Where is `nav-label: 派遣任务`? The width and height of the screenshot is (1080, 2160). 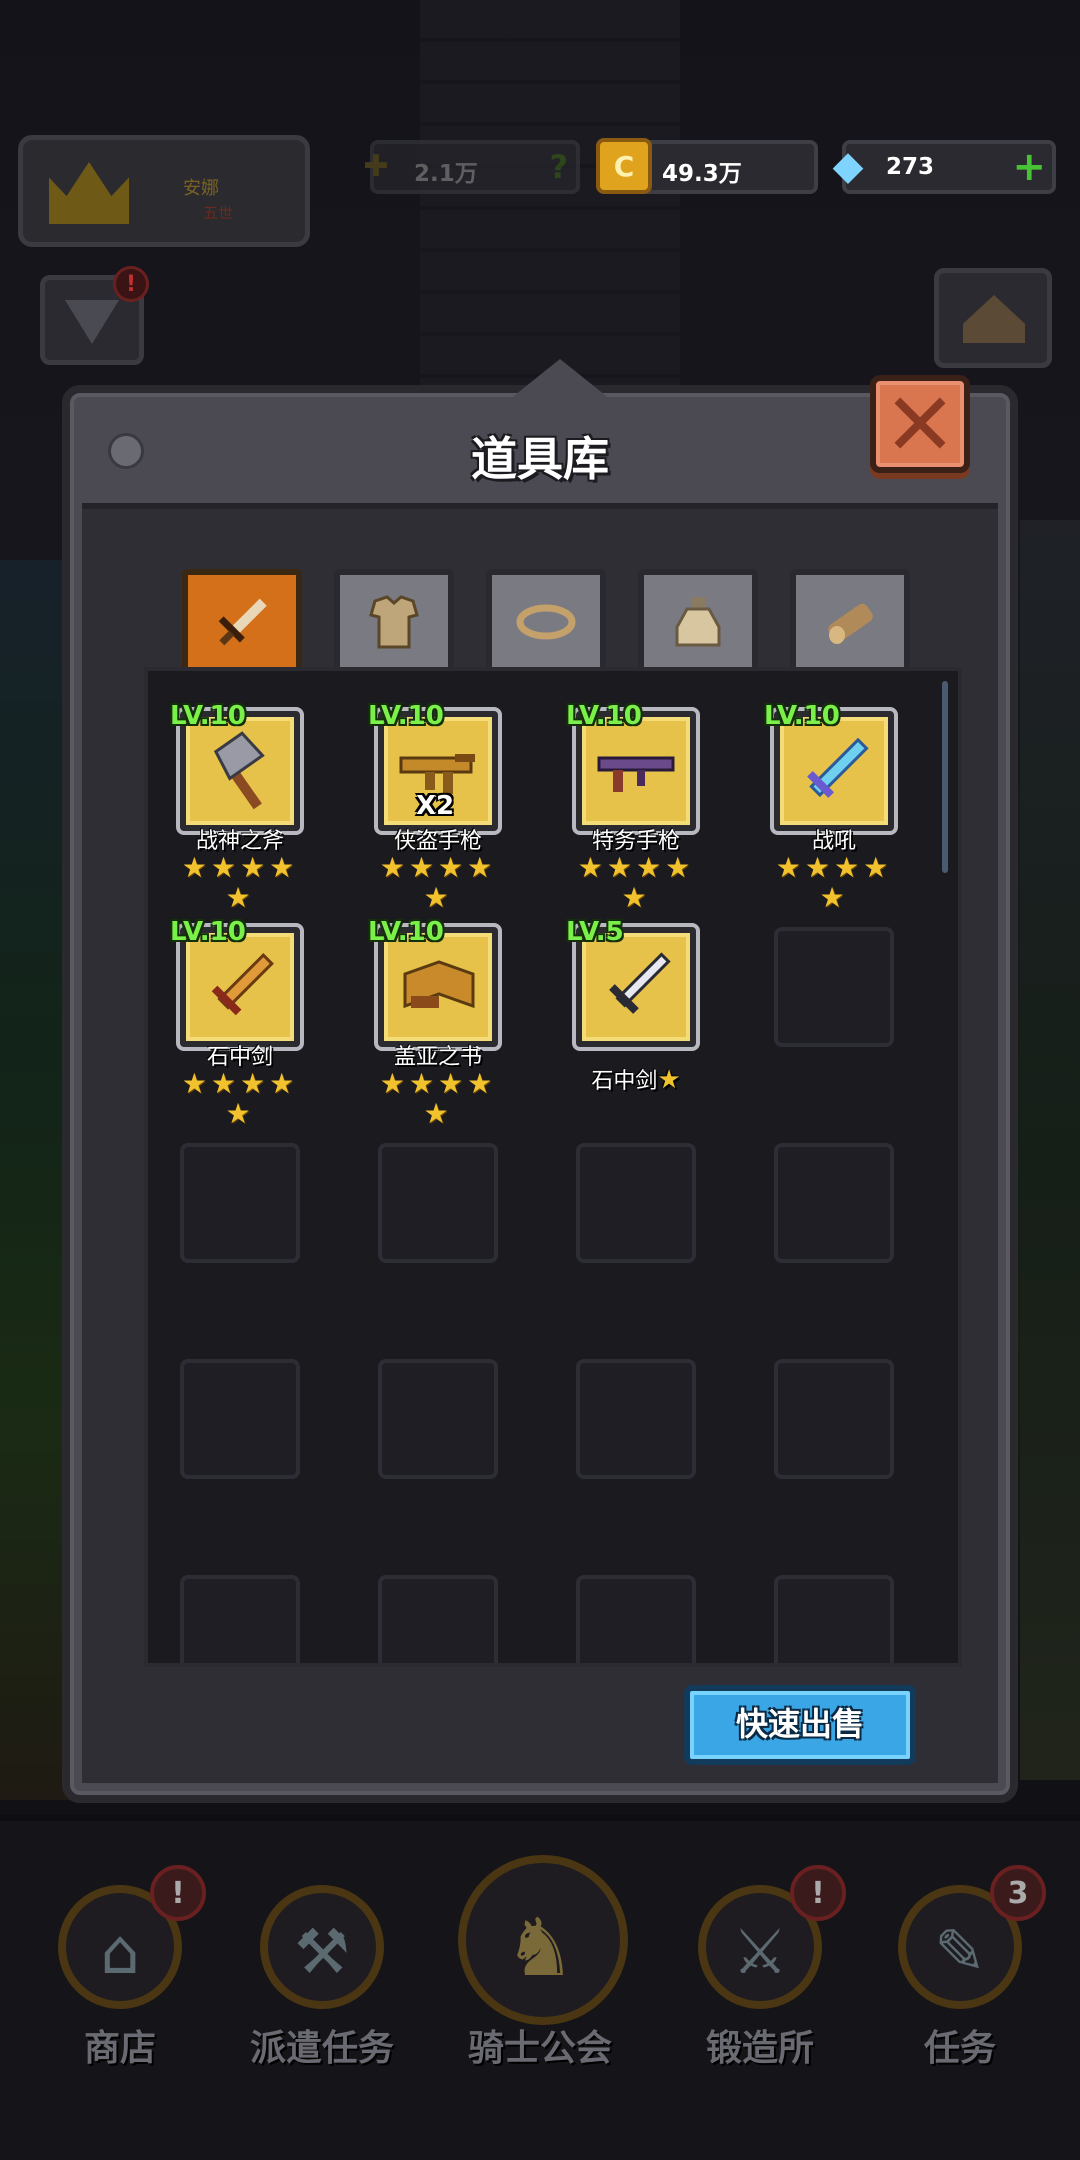 nav-label: 派遣任务 is located at coordinates (321, 2048).